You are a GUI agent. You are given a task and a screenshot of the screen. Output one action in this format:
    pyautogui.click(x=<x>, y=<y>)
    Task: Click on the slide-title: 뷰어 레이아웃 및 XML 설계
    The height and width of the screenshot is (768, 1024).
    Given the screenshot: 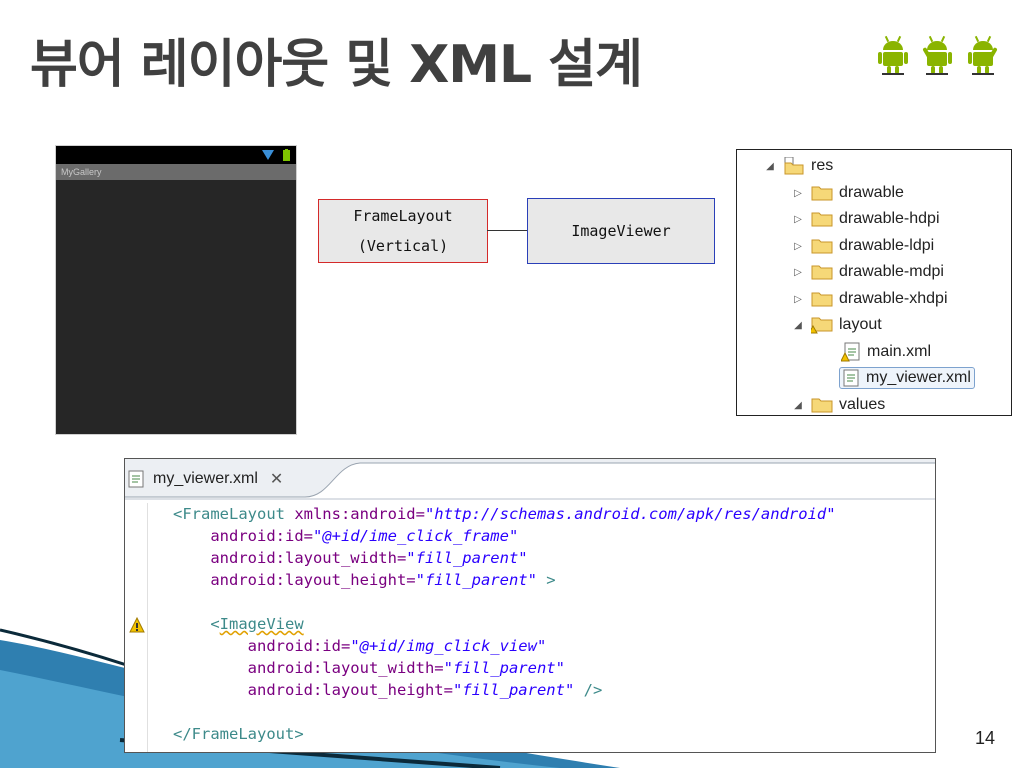 What is the action you would take?
    pyautogui.click(x=336, y=65)
    